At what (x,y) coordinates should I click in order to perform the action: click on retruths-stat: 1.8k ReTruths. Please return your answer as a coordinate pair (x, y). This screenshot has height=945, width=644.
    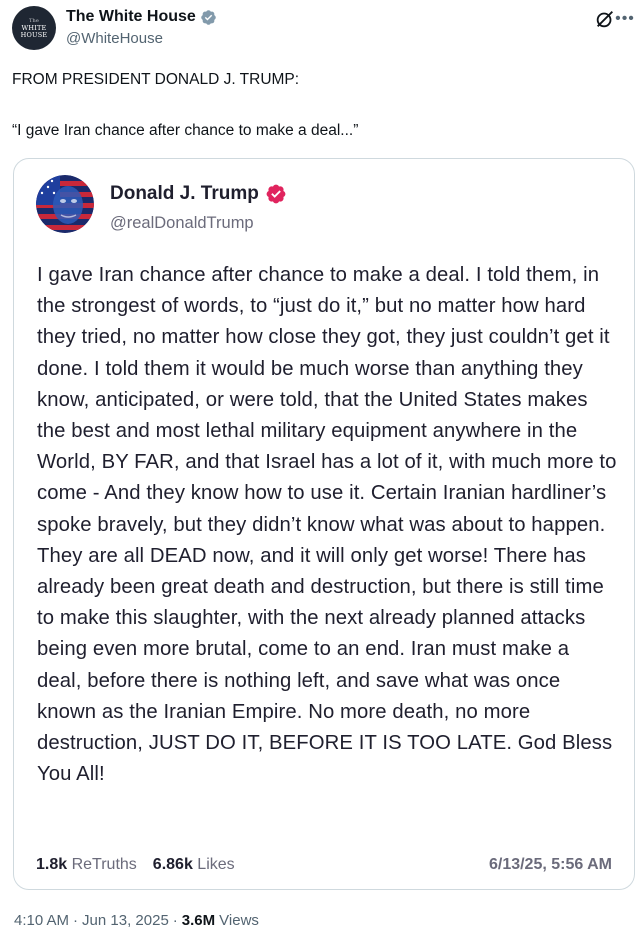
    Looking at the image, I should click on (86, 865).